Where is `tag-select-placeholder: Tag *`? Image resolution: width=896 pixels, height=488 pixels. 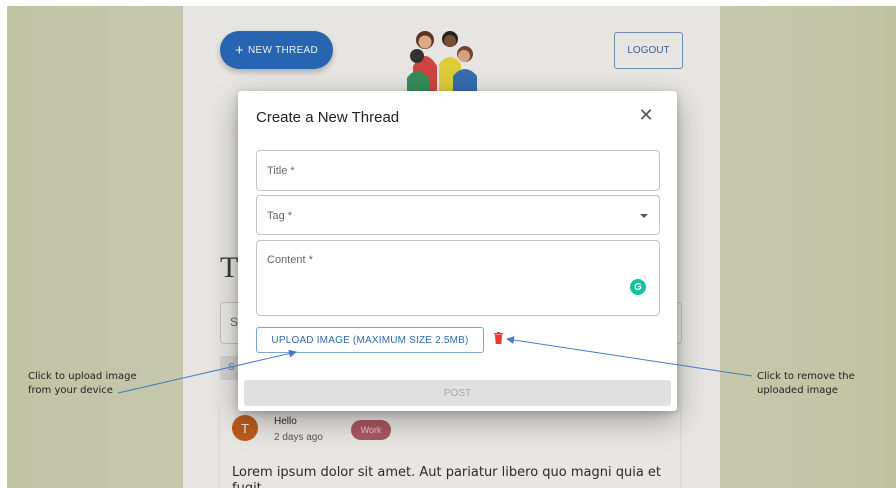 tag-select-placeholder: Tag * is located at coordinates (280, 216).